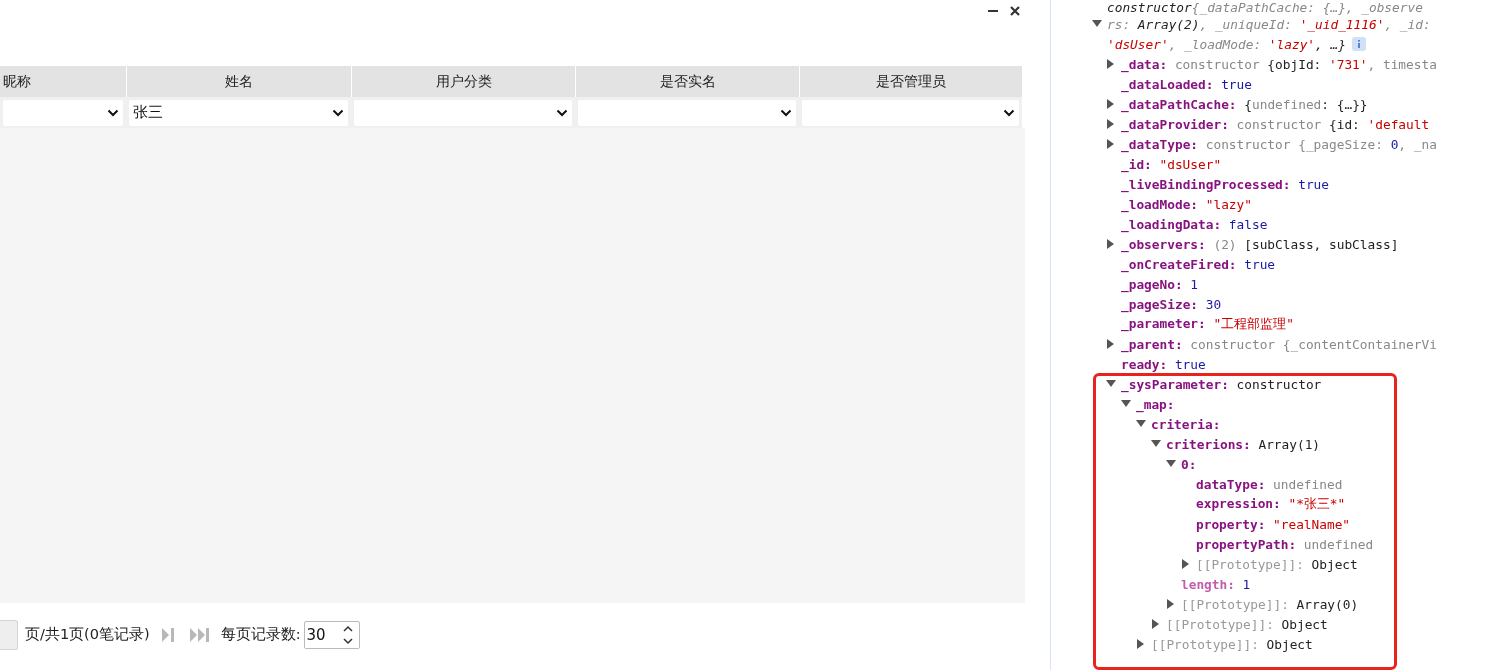 Image resolution: width=1496 pixels, height=670 pixels. I want to click on property-entry: criteria:, so click(1189, 424).